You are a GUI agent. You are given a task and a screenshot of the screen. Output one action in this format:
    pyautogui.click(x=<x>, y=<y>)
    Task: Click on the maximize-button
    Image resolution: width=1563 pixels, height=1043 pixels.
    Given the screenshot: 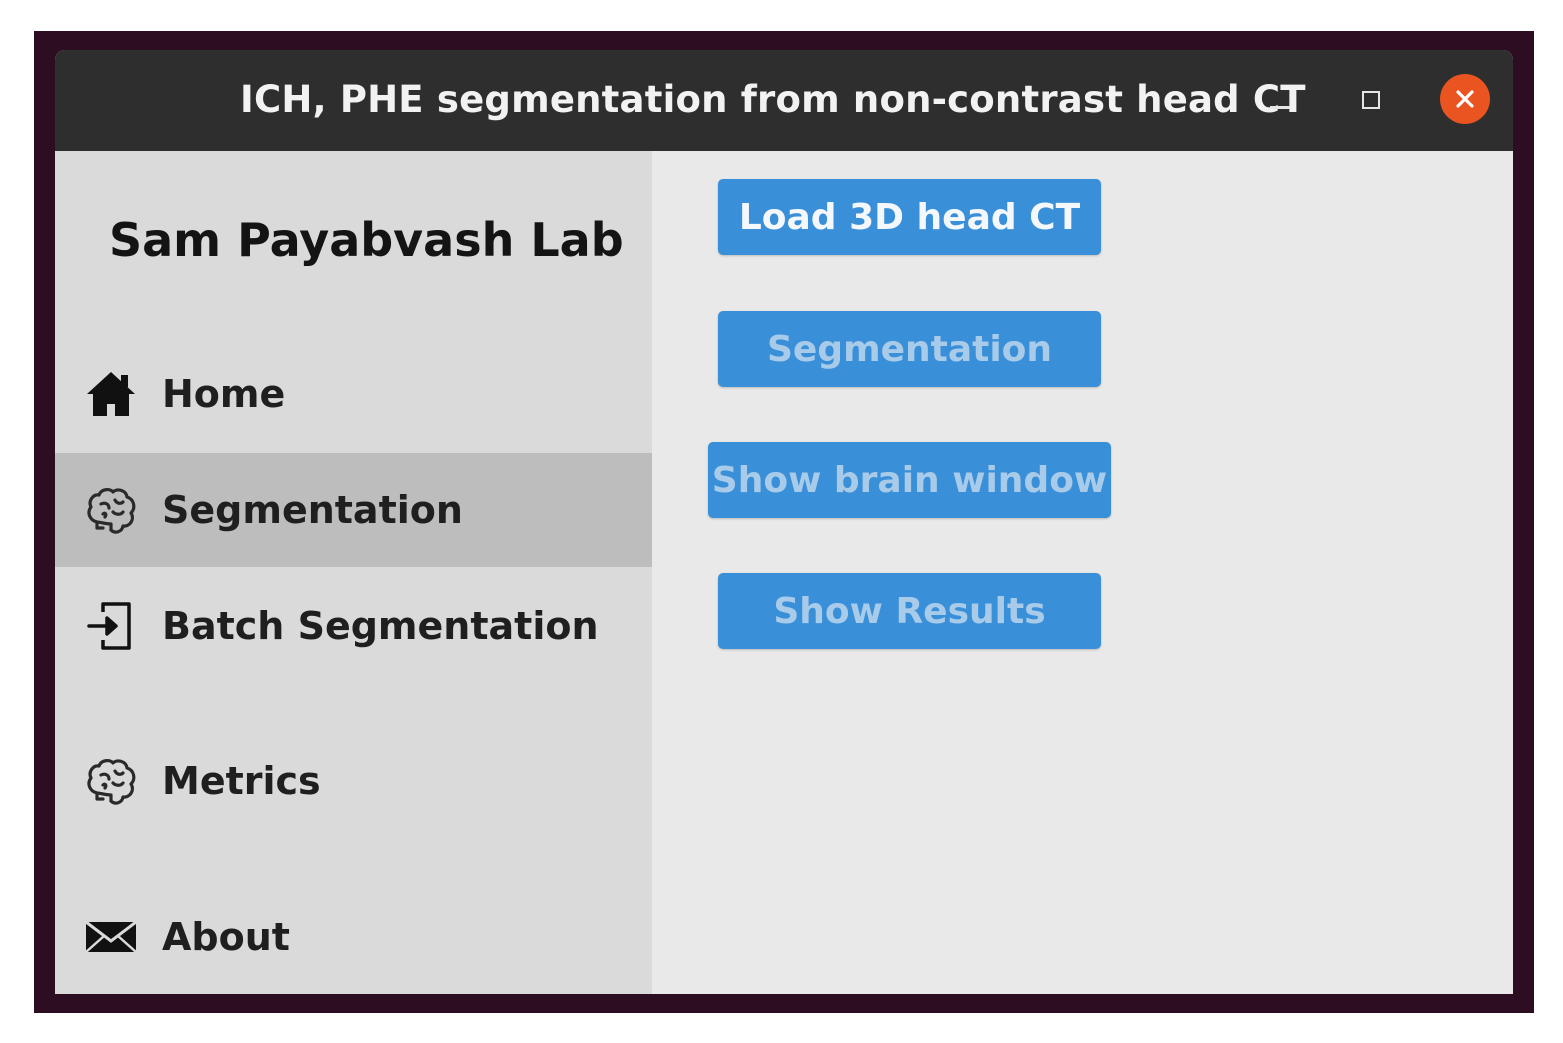 What is the action you would take?
    pyautogui.click(x=1371, y=100)
    